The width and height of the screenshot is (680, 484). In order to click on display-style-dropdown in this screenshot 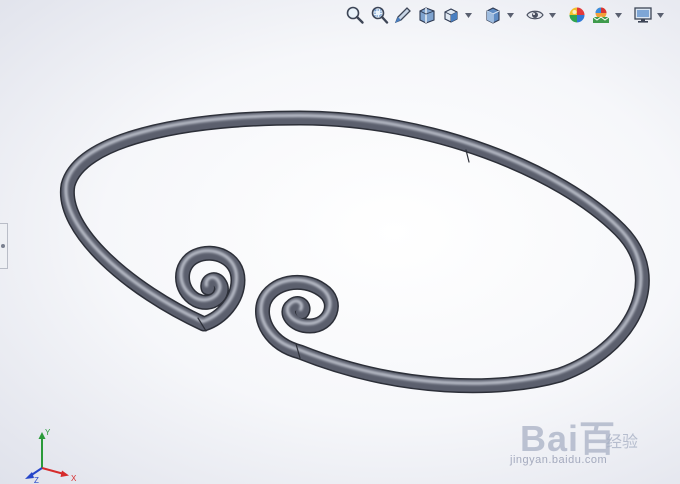, I will do `click(510, 15)`.